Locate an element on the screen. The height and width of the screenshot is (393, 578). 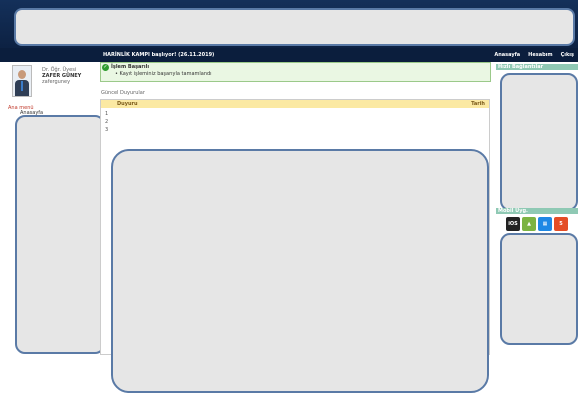
nav-account: Hesabım is located at coordinates (540, 55).